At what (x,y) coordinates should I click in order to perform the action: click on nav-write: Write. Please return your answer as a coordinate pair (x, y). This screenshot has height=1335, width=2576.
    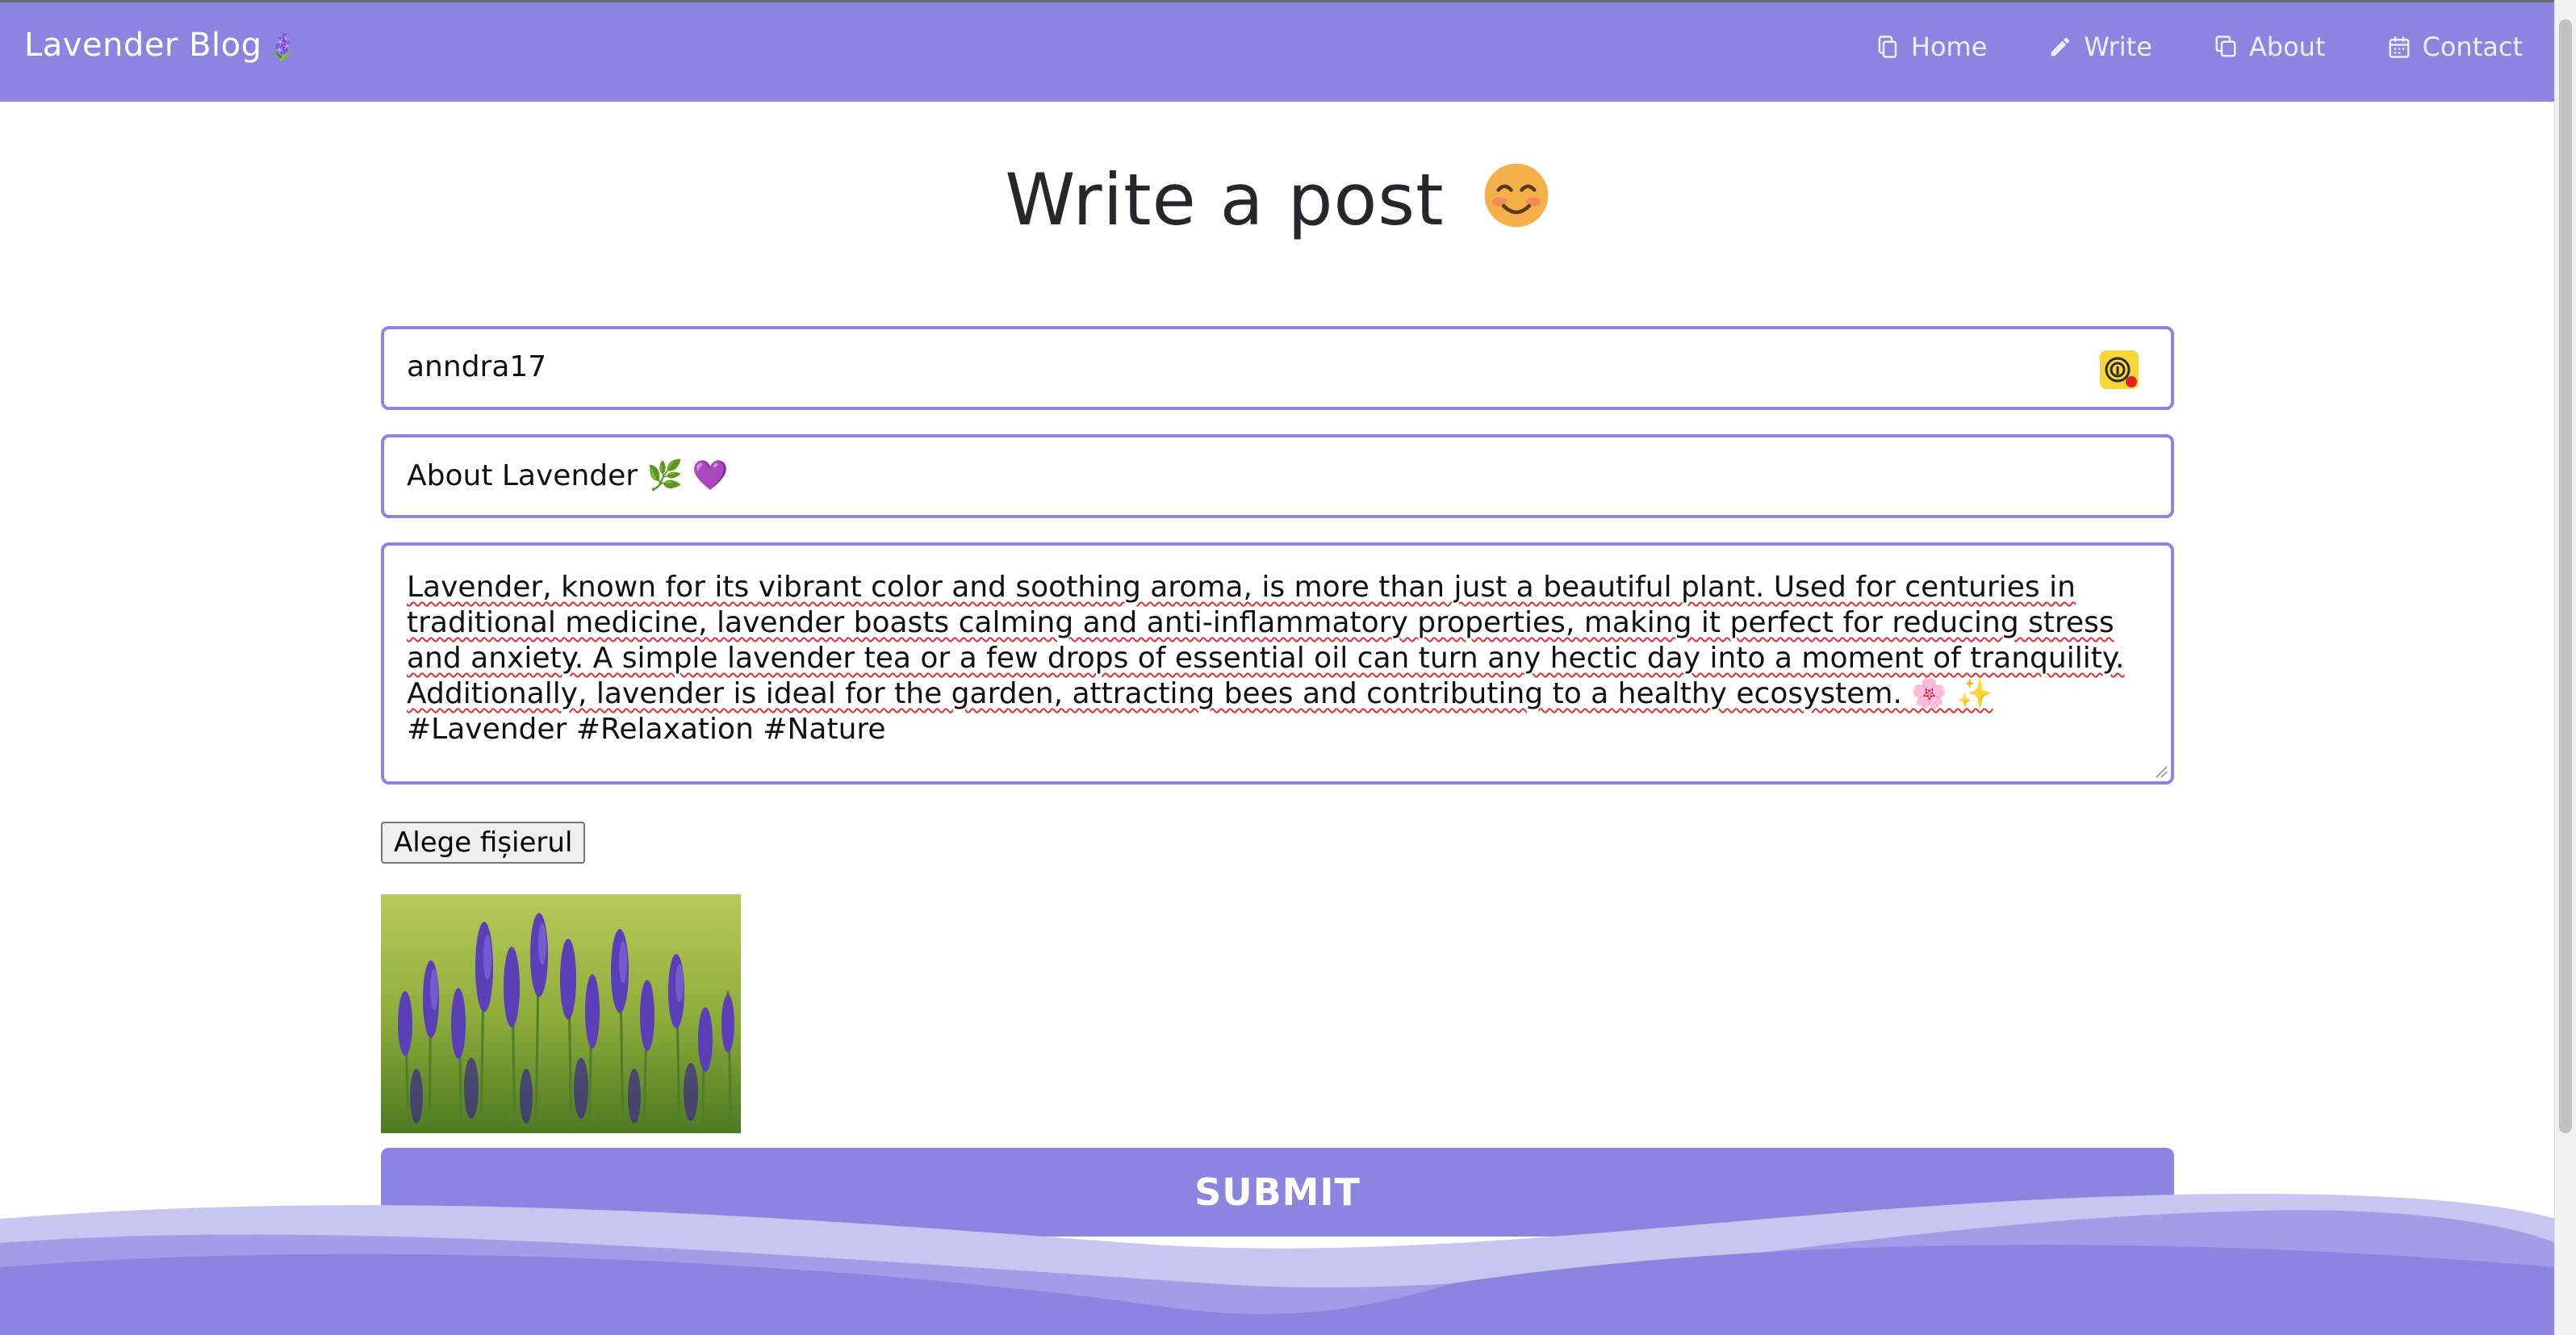
    Looking at the image, I should click on (2100, 46).